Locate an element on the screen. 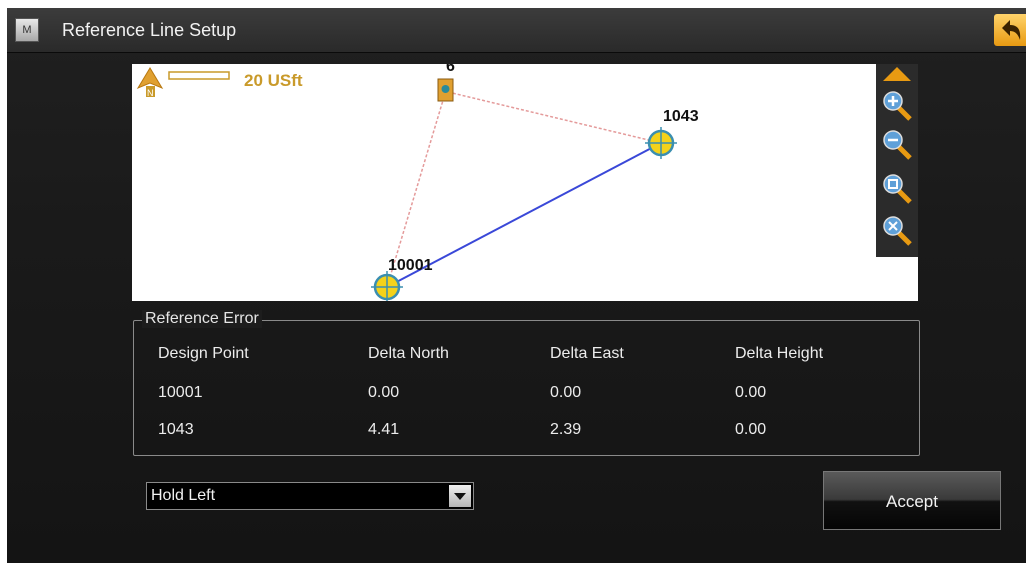 The width and height of the screenshot is (1026, 563). column-header: Design Point is located at coordinates (203, 353).